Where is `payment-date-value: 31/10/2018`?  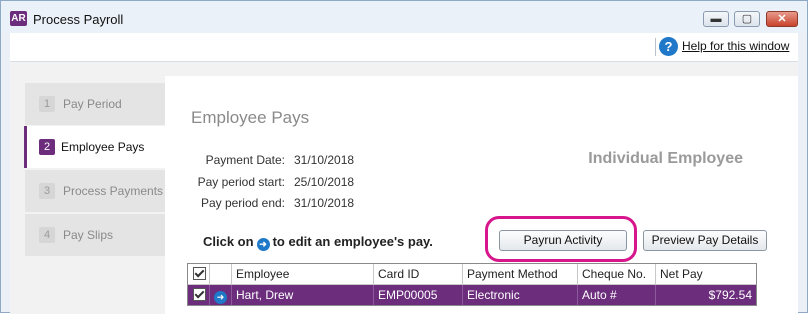
payment-date-value: 31/10/2018 is located at coordinates (324, 160).